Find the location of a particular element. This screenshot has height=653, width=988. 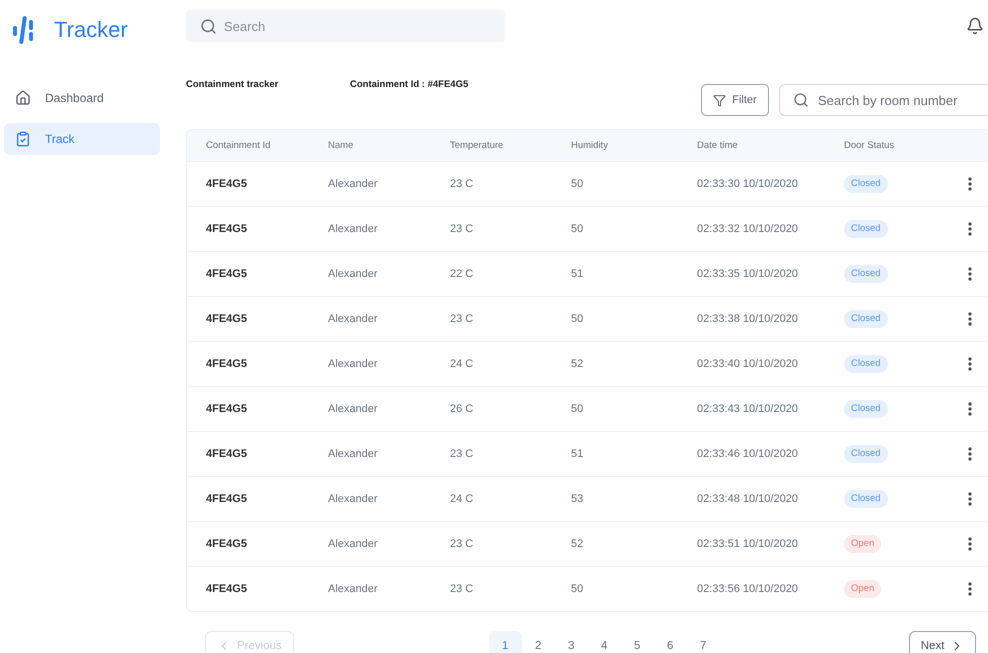

room-search-field: Search by room number is located at coordinates (883, 100).